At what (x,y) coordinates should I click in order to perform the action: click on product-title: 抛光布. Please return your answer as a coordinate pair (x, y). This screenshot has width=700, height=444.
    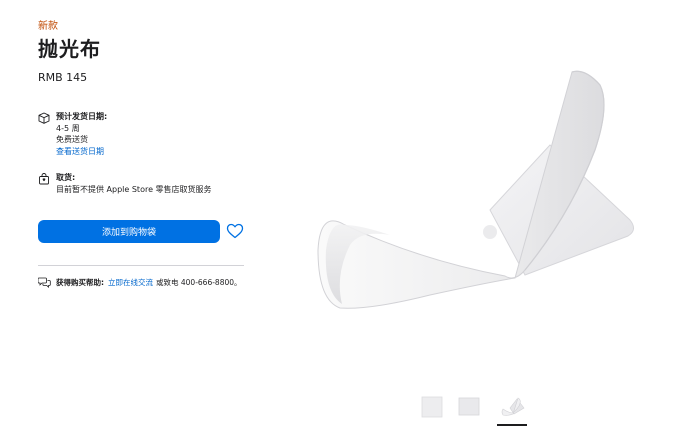
    Looking at the image, I should click on (69, 49).